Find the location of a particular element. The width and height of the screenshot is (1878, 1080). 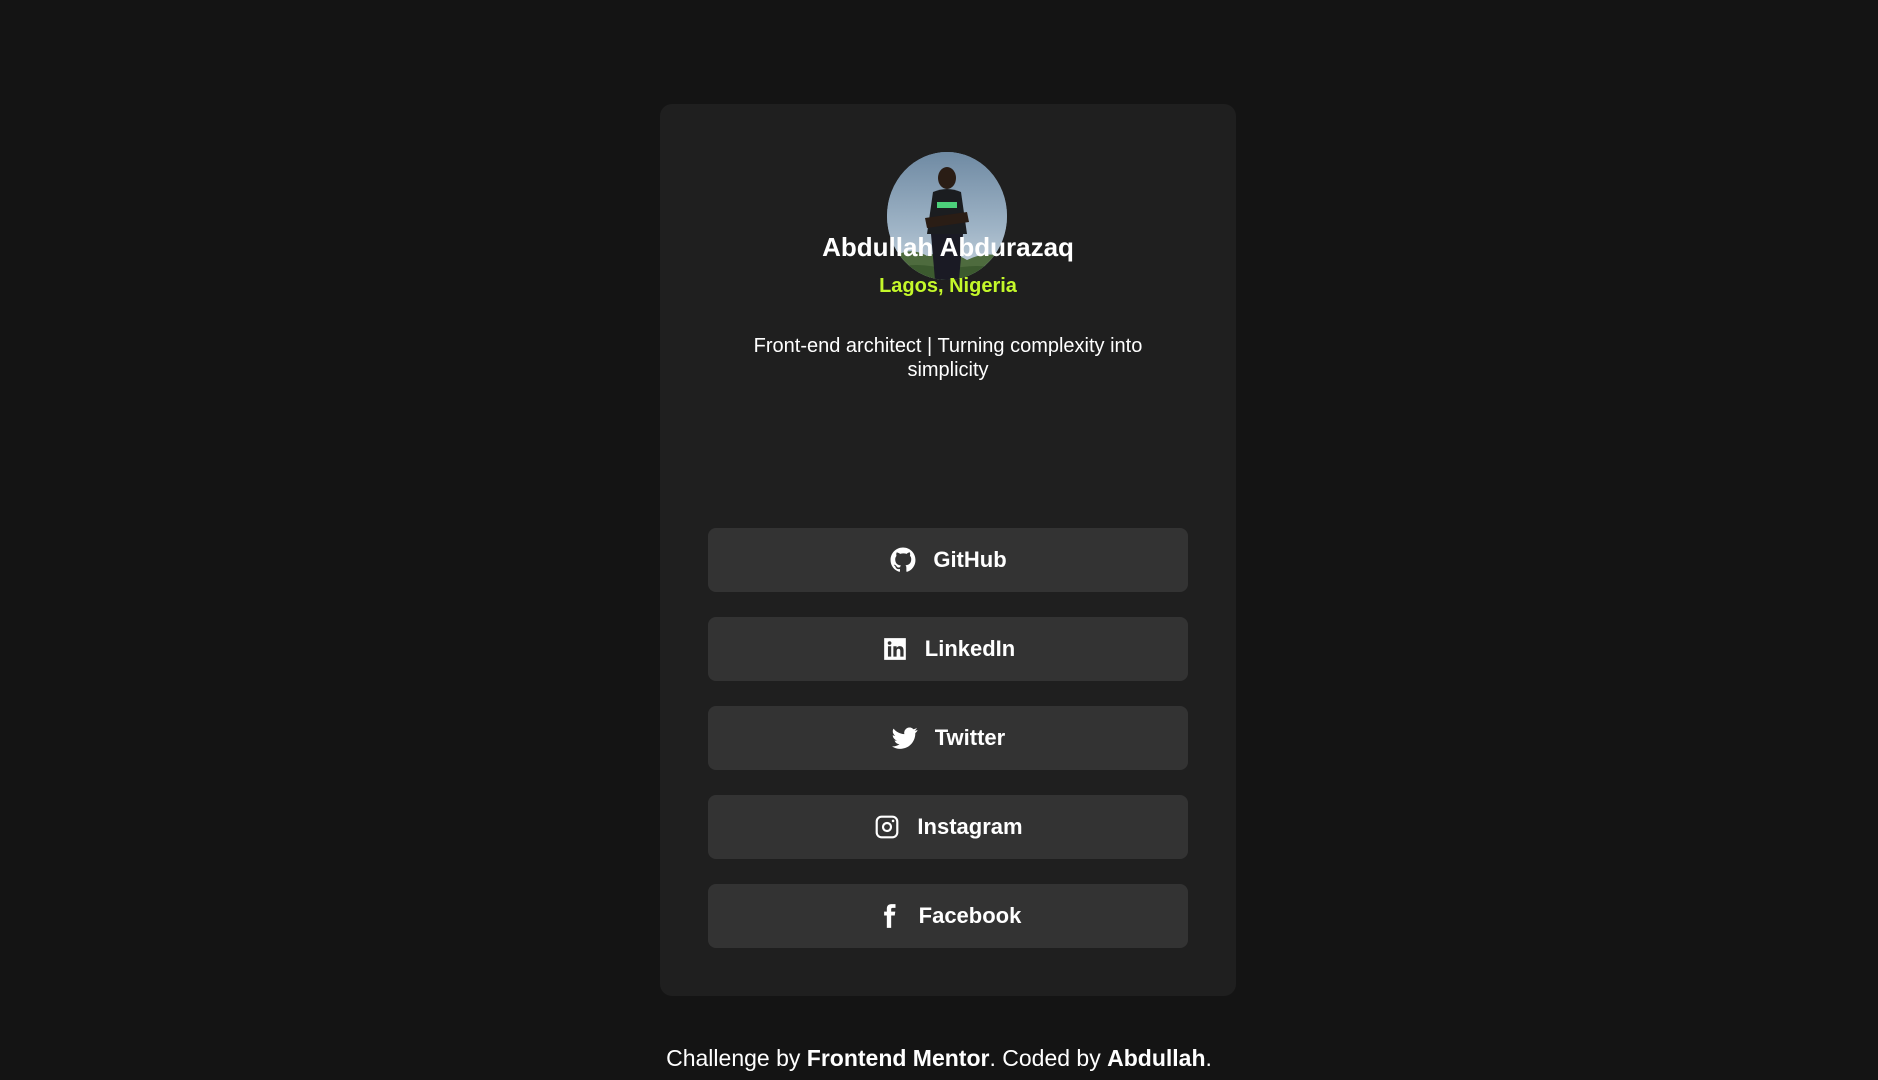

facebook-icon is located at coordinates (889, 916).